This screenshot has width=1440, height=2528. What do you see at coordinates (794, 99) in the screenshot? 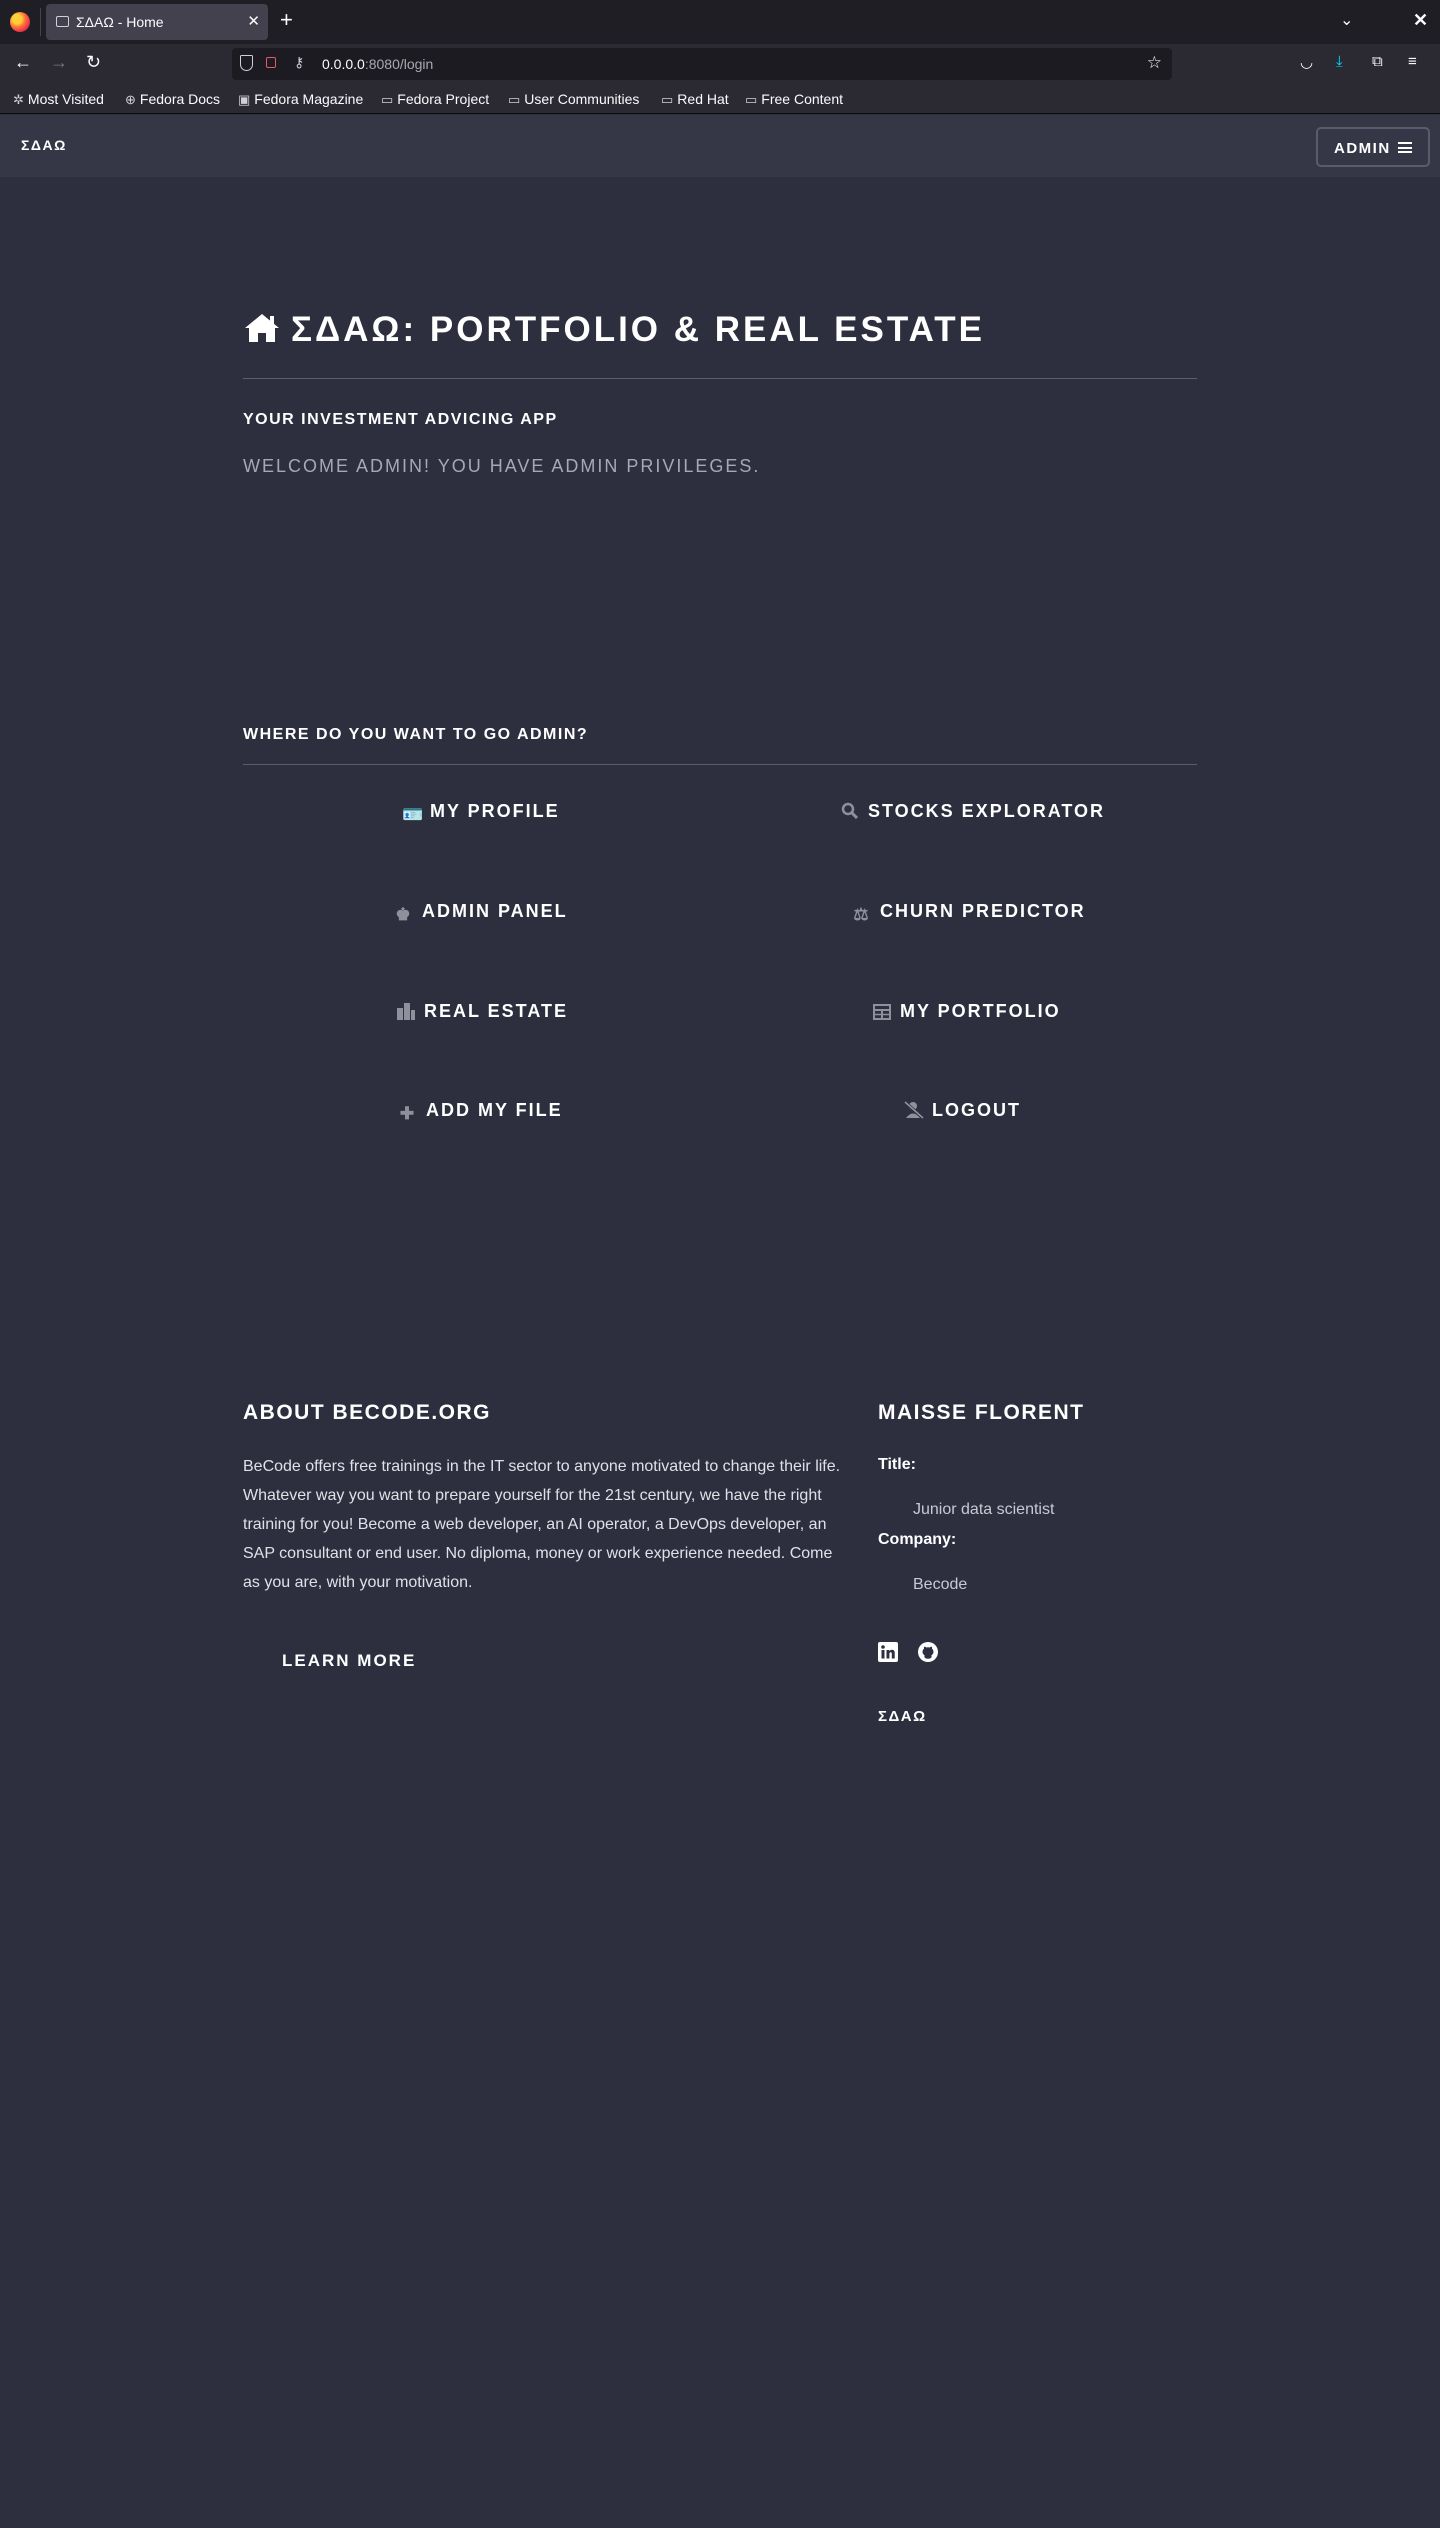
I see `bookmark-free-content: ▭ Free Content` at bounding box center [794, 99].